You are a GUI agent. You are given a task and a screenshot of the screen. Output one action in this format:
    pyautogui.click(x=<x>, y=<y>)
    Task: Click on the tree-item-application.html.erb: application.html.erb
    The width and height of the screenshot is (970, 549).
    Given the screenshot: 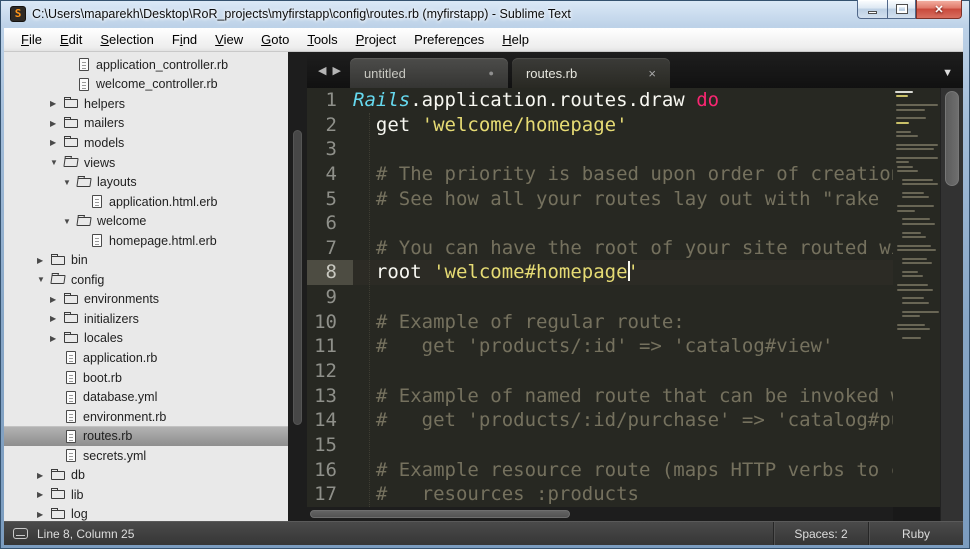 What is the action you would take?
    pyautogui.click(x=146, y=202)
    